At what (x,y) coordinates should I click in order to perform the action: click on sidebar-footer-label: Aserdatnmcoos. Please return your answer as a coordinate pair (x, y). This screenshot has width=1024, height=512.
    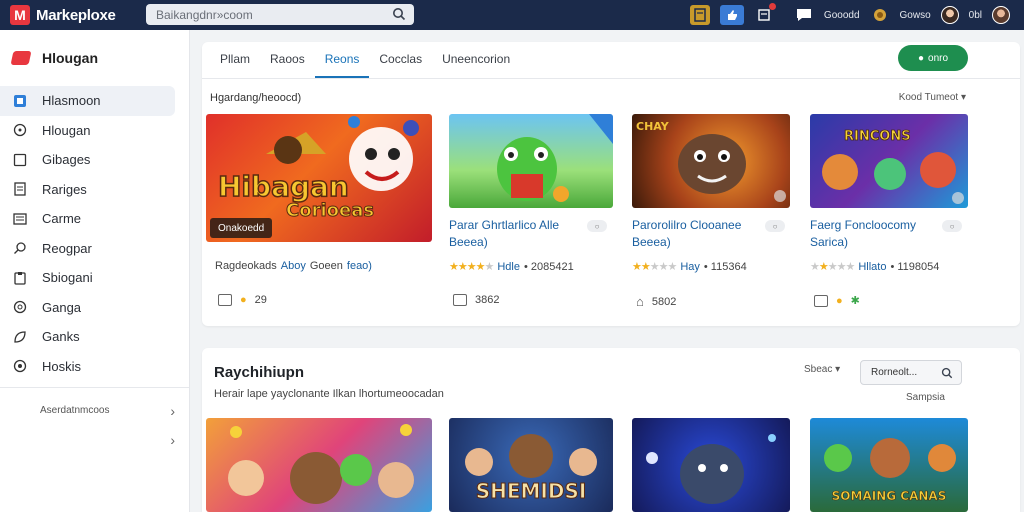
    Looking at the image, I should click on (75, 410).